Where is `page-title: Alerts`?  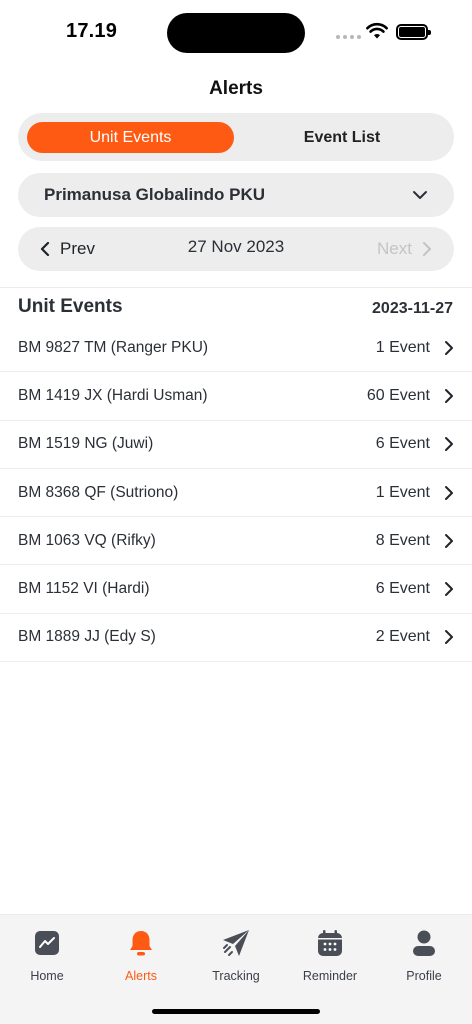
page-title: Alerts is located at coordinates (236, 88).